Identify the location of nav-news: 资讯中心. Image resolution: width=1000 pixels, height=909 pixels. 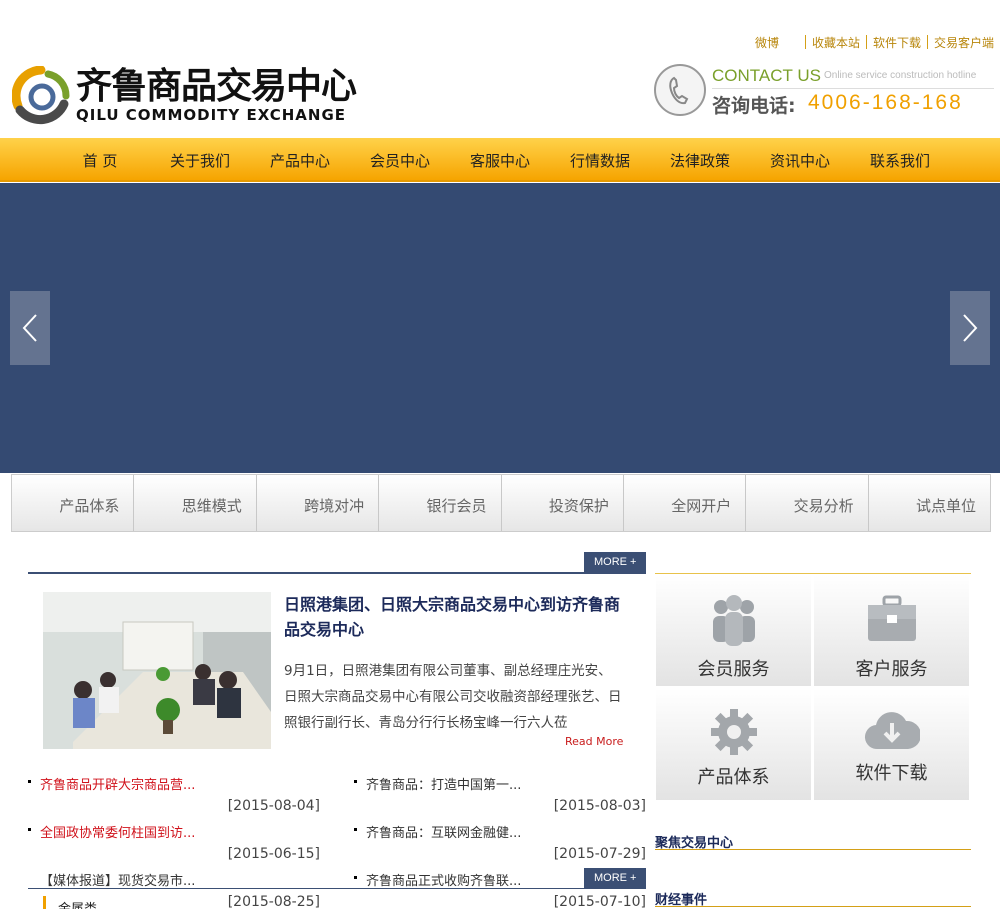
(800, 160).